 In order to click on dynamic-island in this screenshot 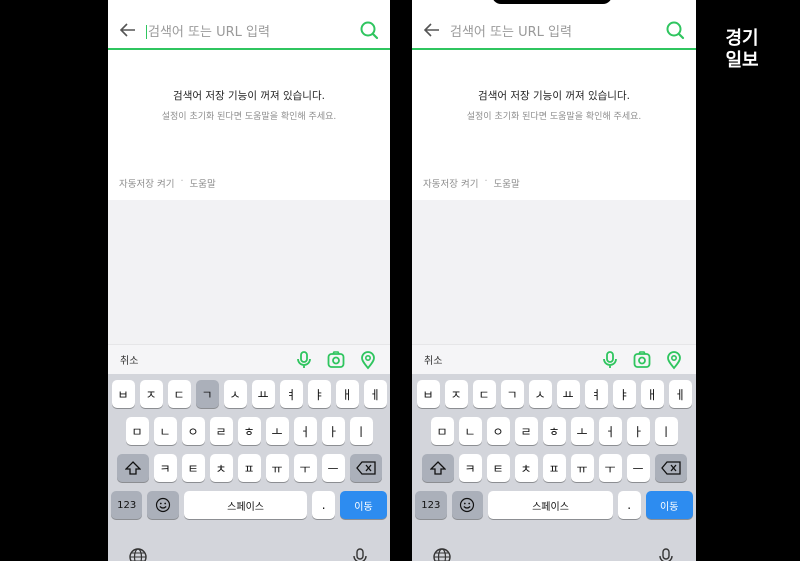, I will do `click(552, 2)`.